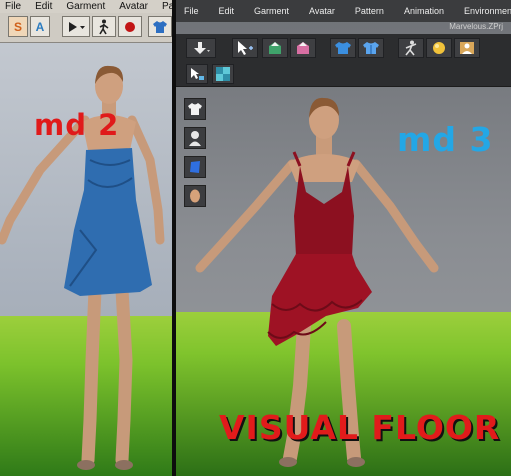  What do you see at coordinates (322, 11) in the screenshot?
I see `md3-menu-avatar: Avatar` at bounding box center [322, 11].